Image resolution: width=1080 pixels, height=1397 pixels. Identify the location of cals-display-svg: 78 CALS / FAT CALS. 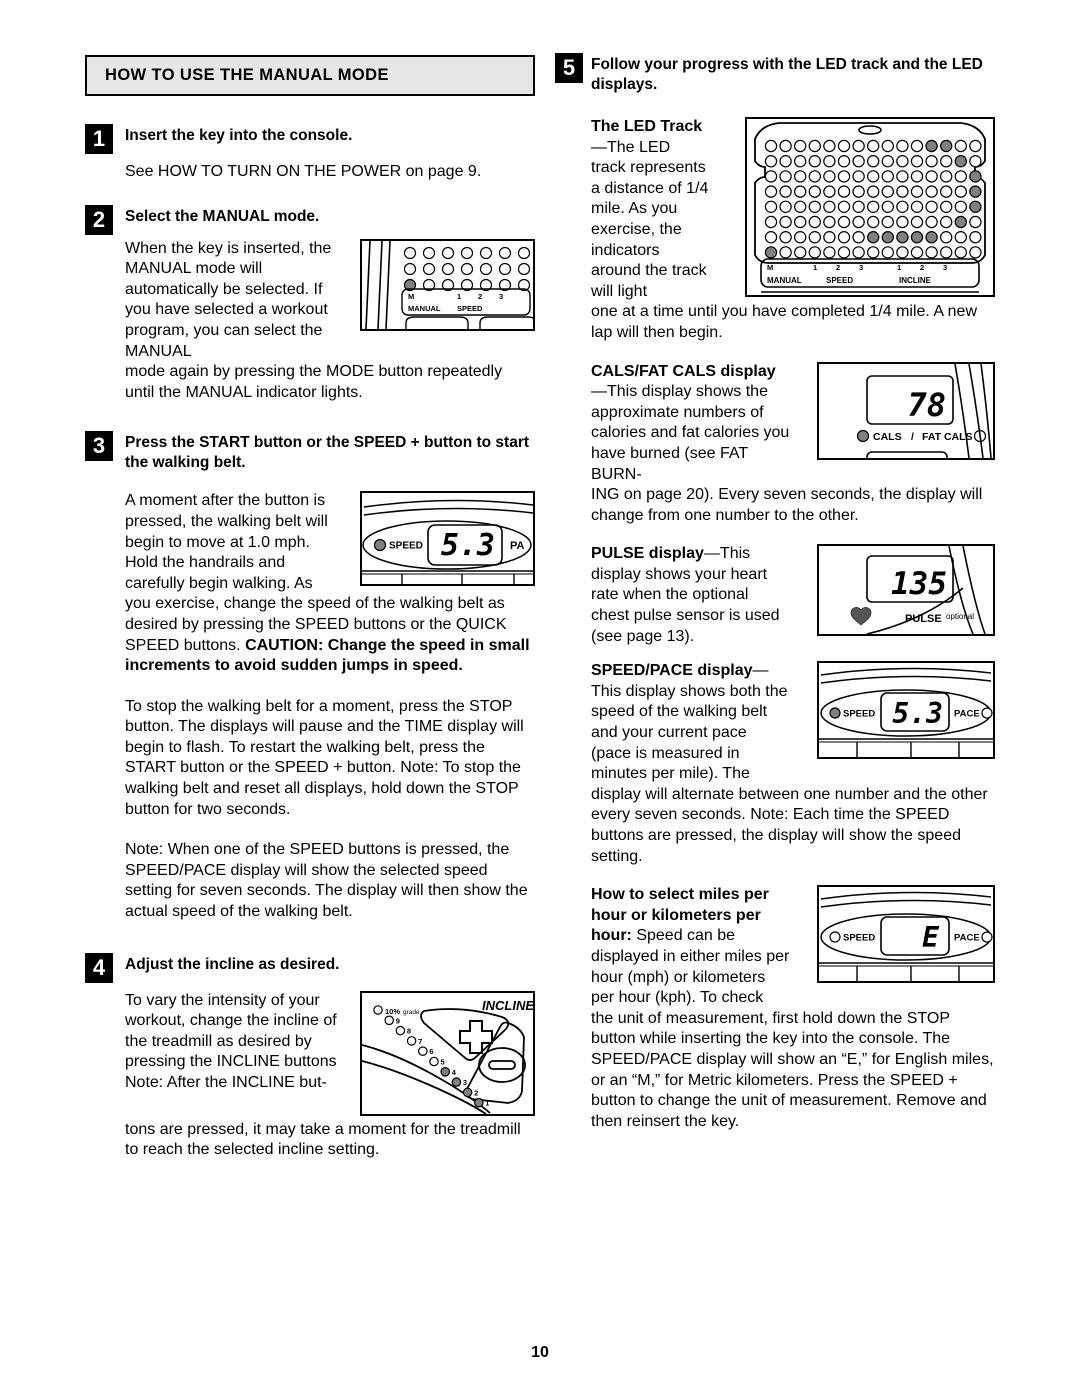
(924, 410).